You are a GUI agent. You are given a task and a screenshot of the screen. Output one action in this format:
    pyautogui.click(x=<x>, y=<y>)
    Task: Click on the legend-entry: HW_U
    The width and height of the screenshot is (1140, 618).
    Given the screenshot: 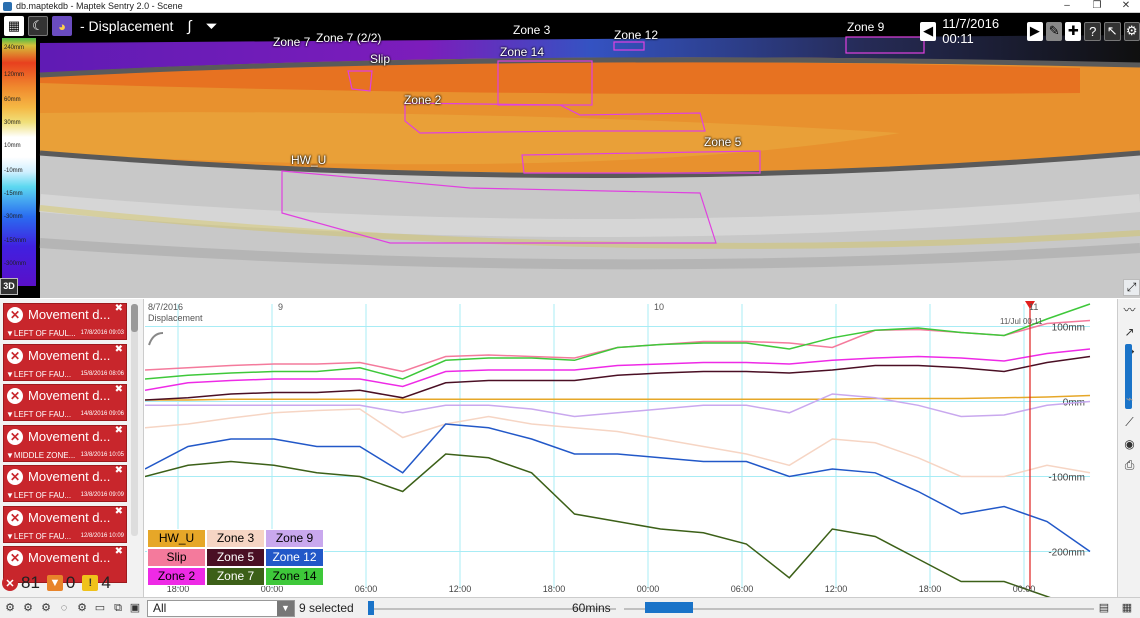 What is the action you would take?
    pyautogui.click(x=176, y=538)
    